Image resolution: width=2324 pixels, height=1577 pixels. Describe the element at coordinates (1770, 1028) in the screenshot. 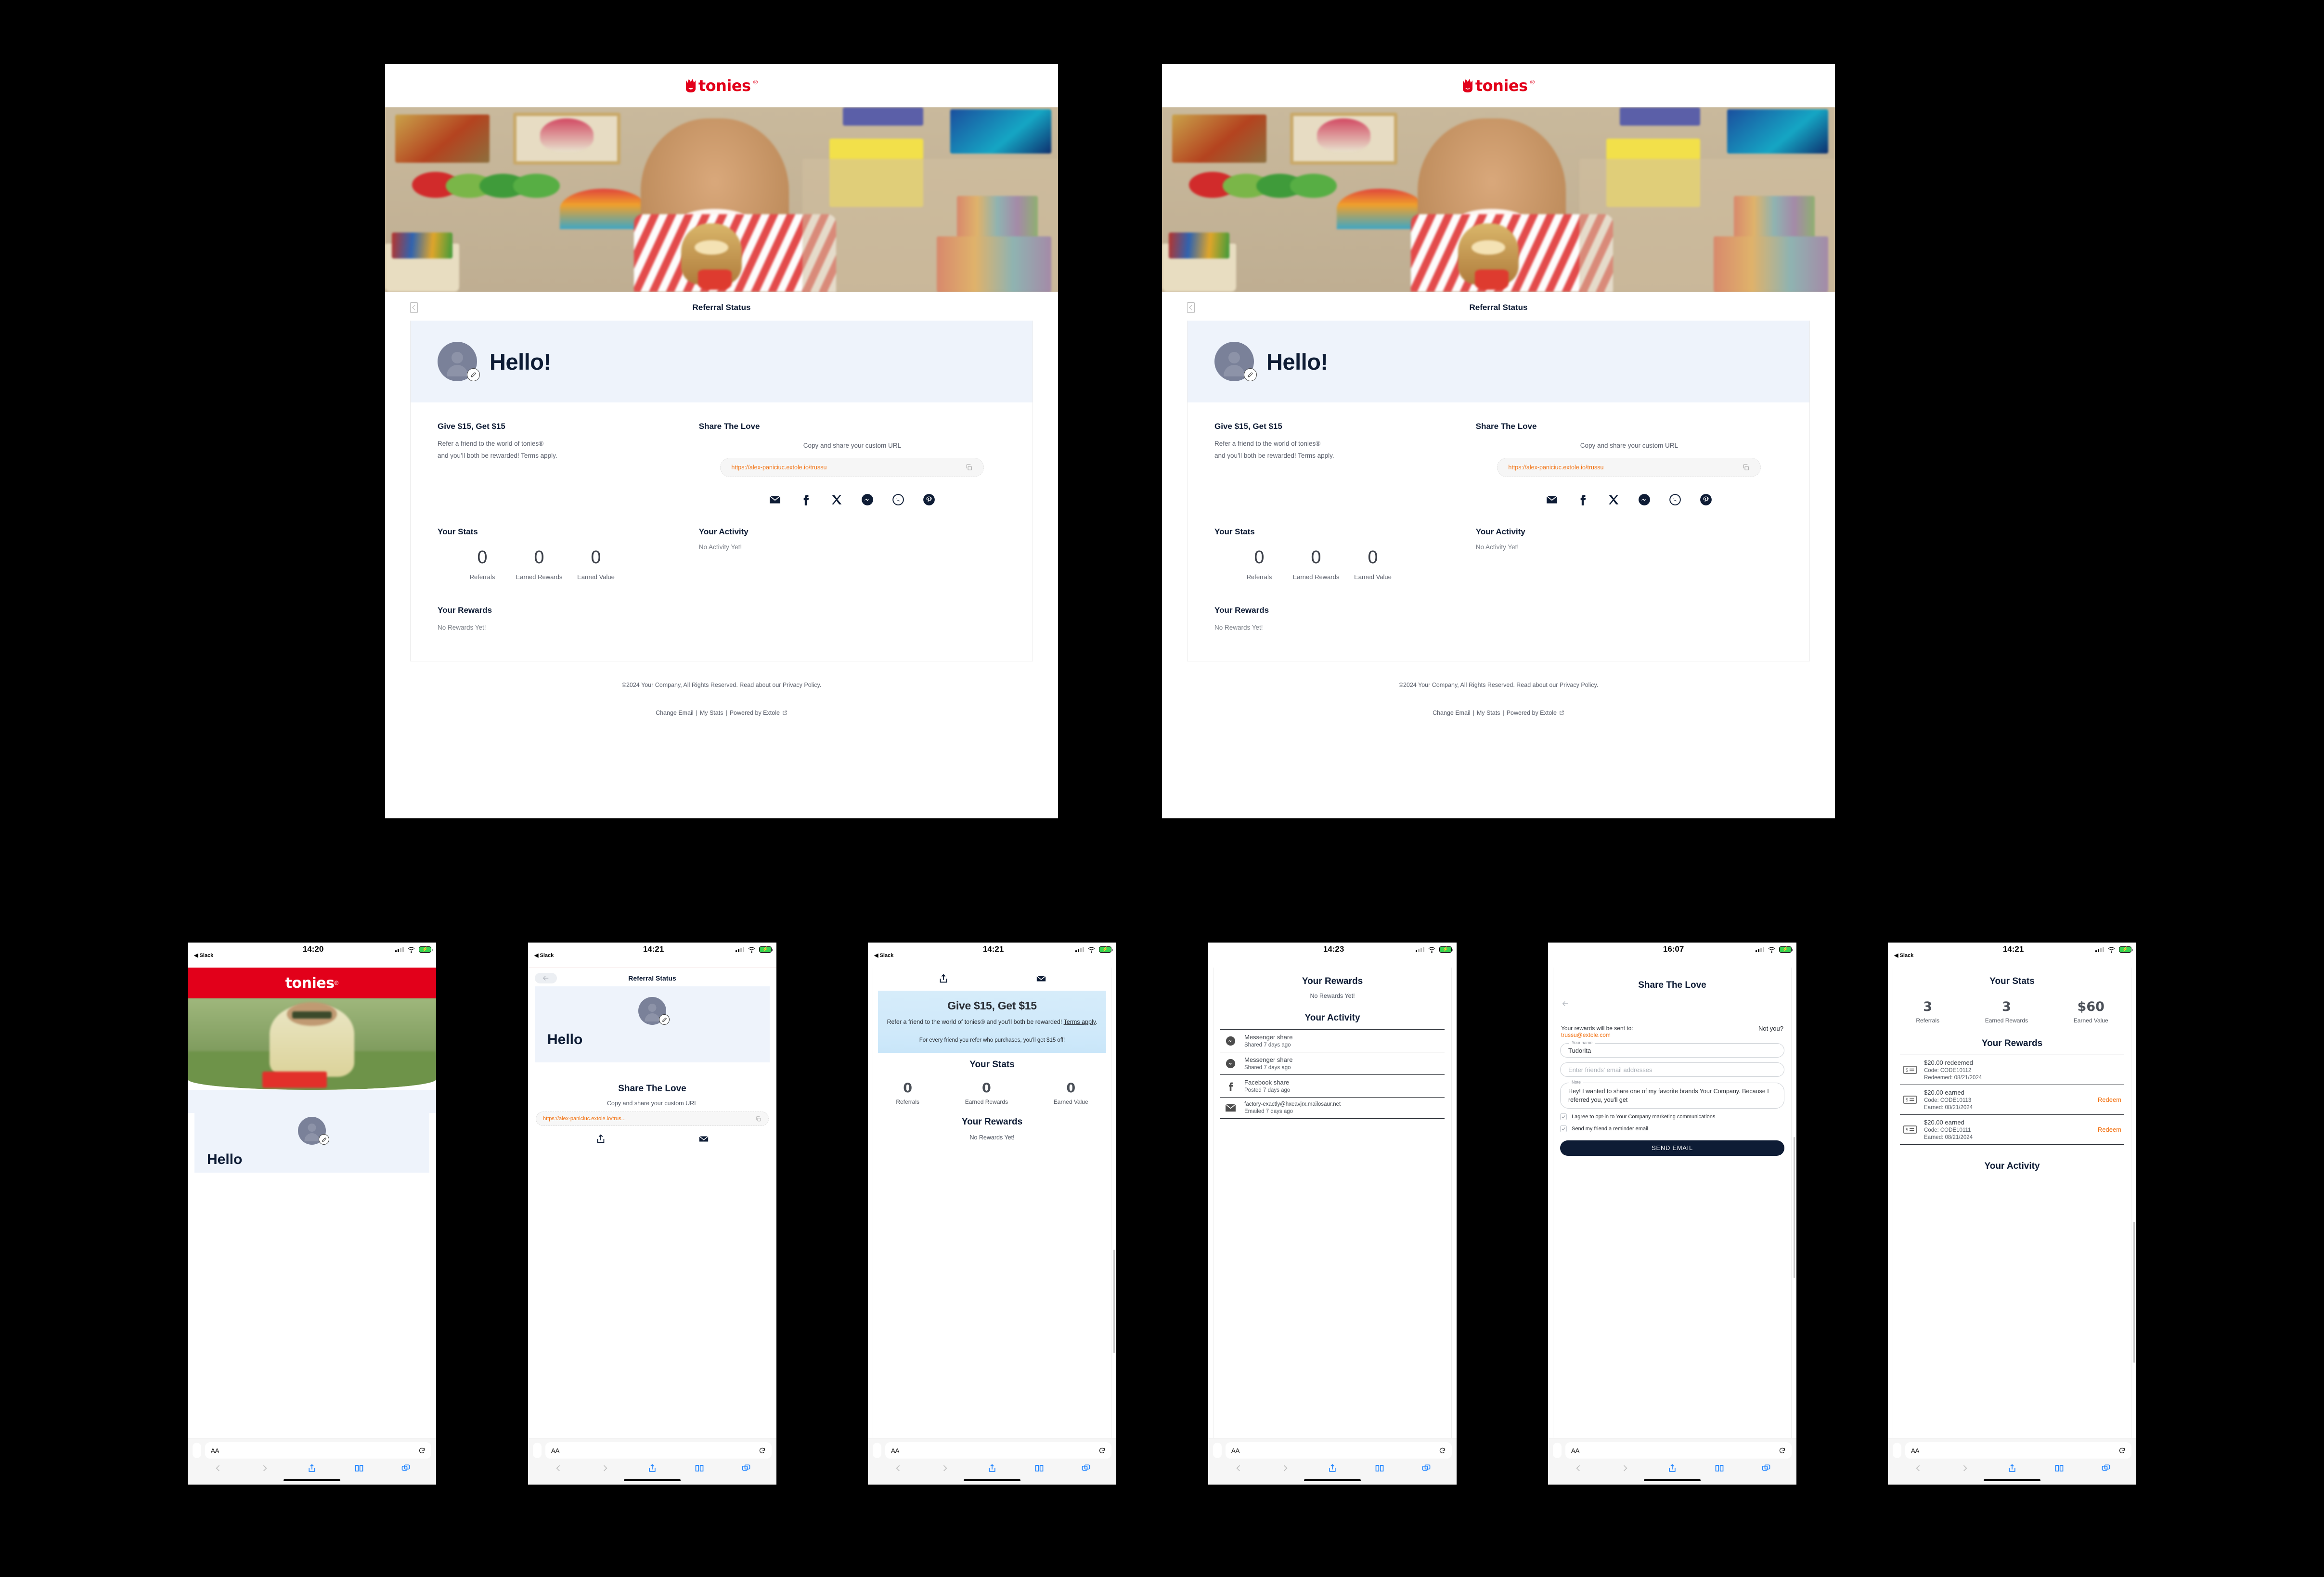

I see `not-you-link: Not you?` at that location.